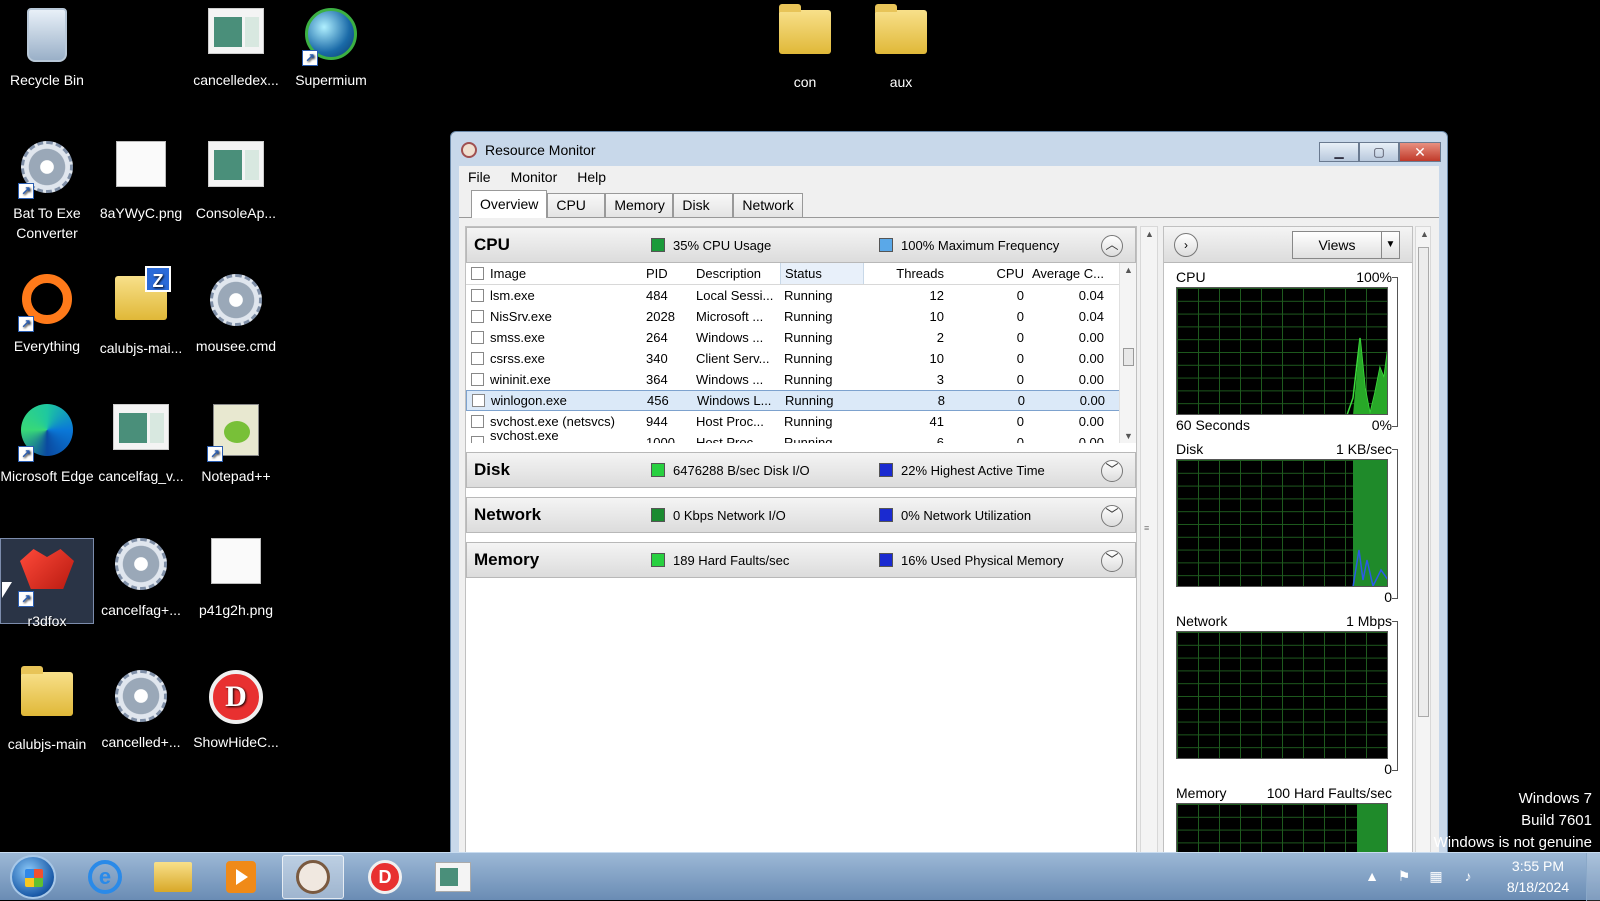 This screenshot has width=1600, height=901. Describe the element at coordinates (805, 29) in the screenshot. I see `folder-icon` at that location.